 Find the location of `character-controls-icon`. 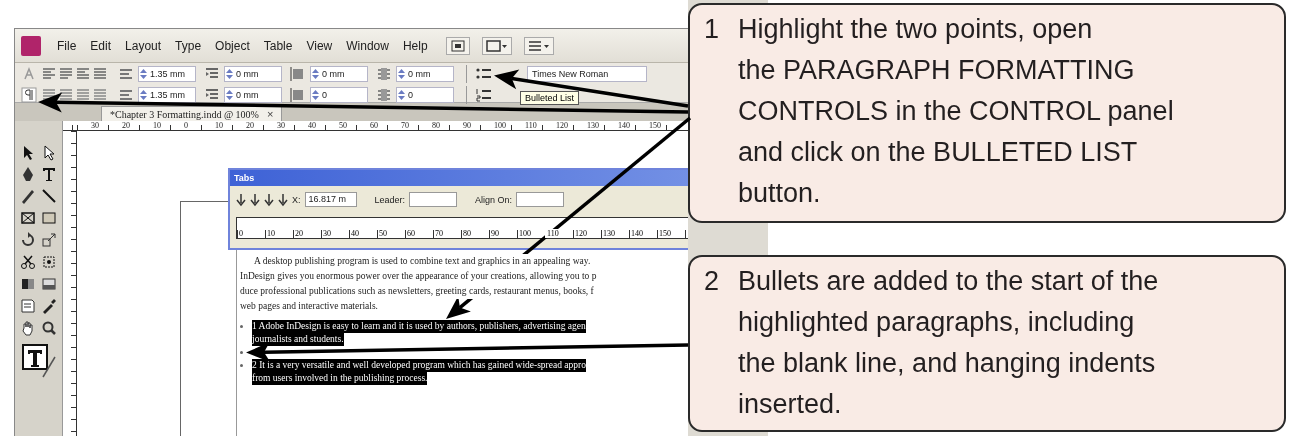

character-controls-icon is located at coordinates (29, 74).